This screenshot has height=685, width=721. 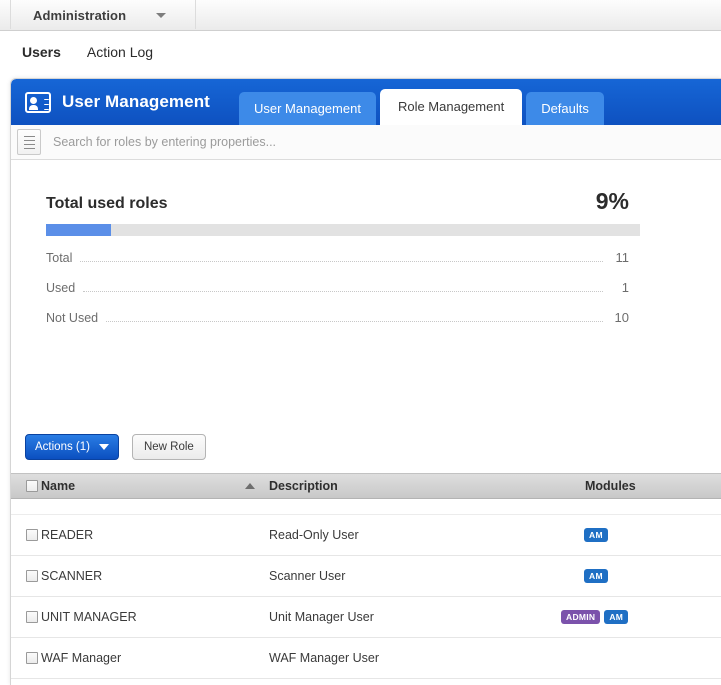 I want to click on cell-name: UNIT MANAGER, so click(x=89, y=617).